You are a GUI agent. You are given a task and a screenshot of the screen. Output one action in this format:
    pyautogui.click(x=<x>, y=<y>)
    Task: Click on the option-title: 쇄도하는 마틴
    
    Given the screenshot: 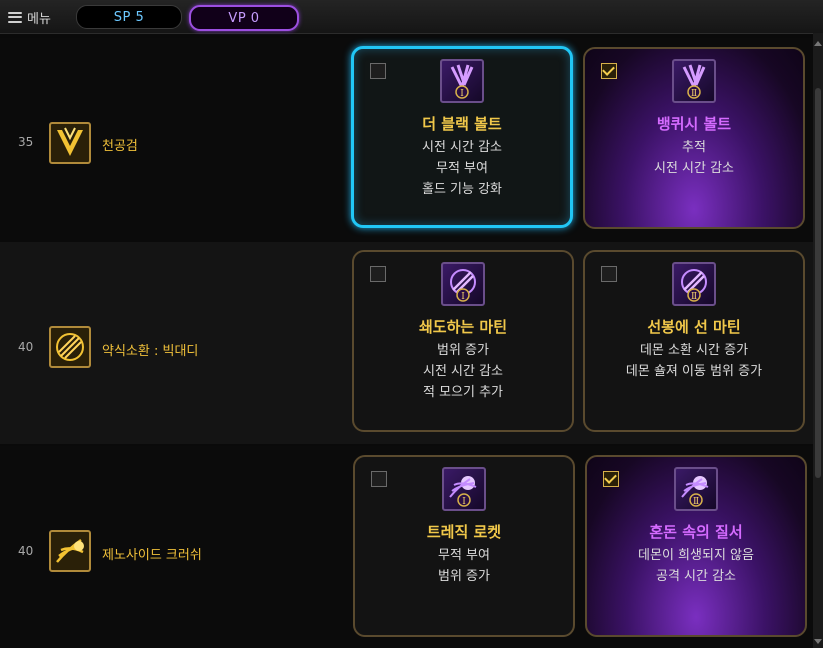 What is the action you would take?
    pyautogui.click(x=463, y=327)
    